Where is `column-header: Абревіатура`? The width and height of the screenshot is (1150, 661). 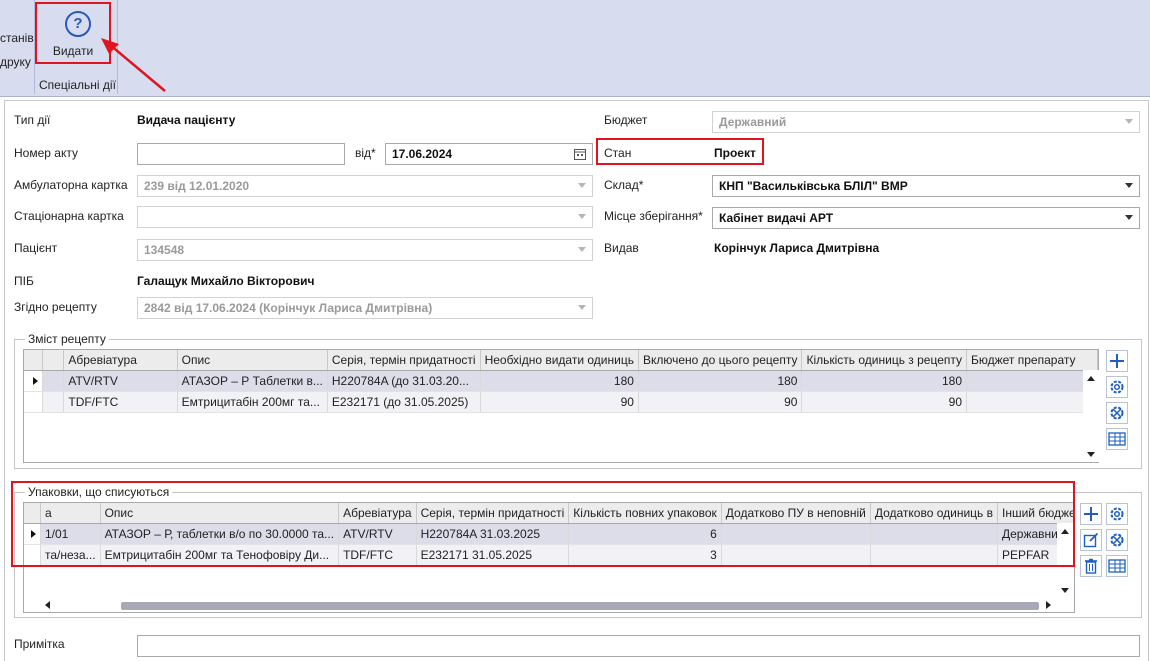 column-header: Абревіатура is located at coordinates (120, 360).